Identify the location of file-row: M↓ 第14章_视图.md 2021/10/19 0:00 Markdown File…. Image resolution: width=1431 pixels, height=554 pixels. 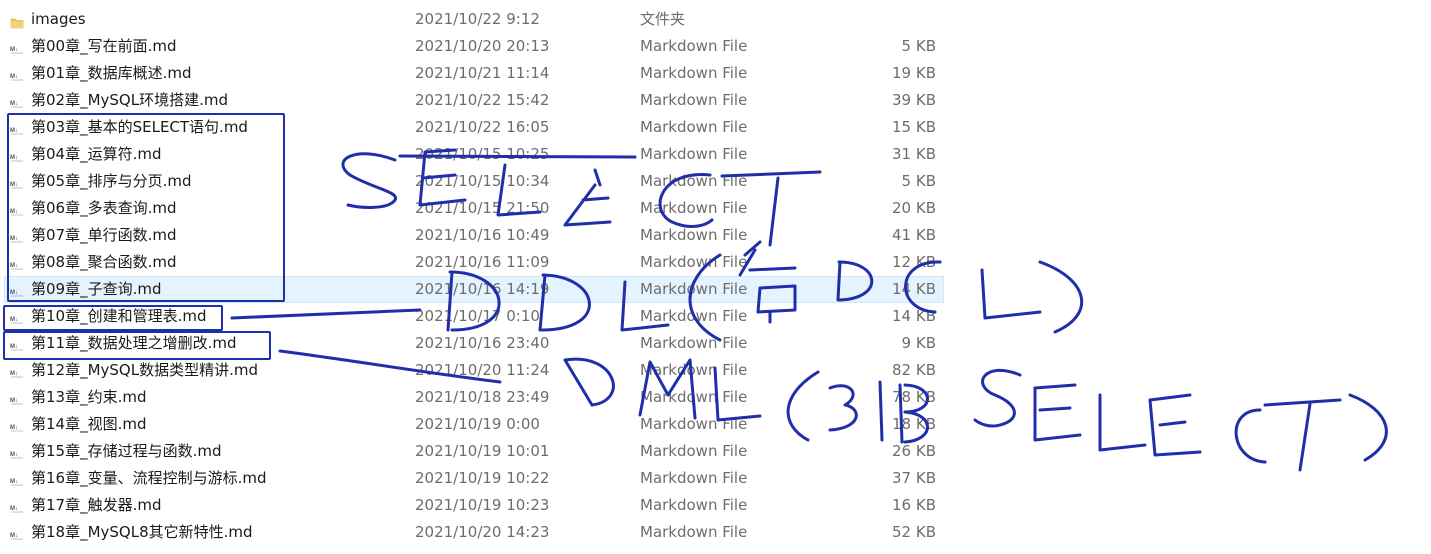
(715, 424).